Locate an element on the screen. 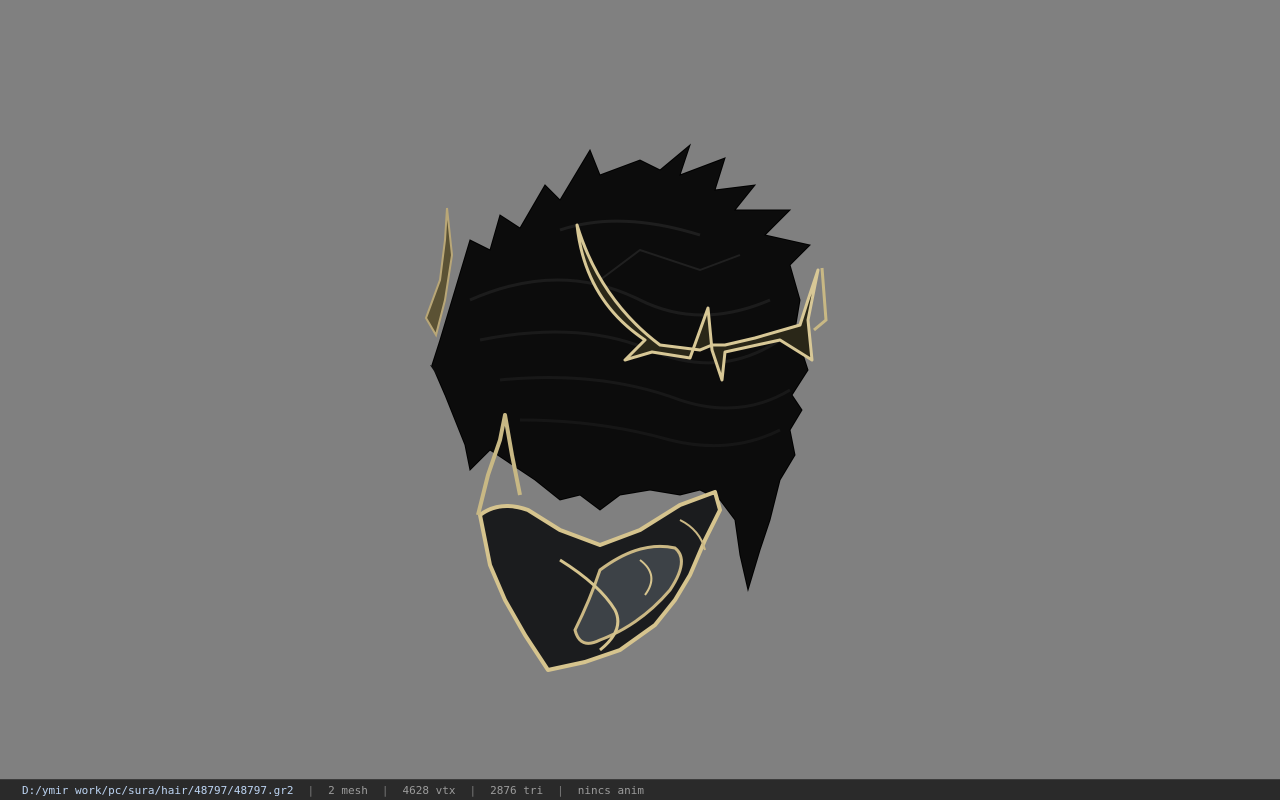  mesh-count-label: 2 mesh is located at coordinates (348, 790).